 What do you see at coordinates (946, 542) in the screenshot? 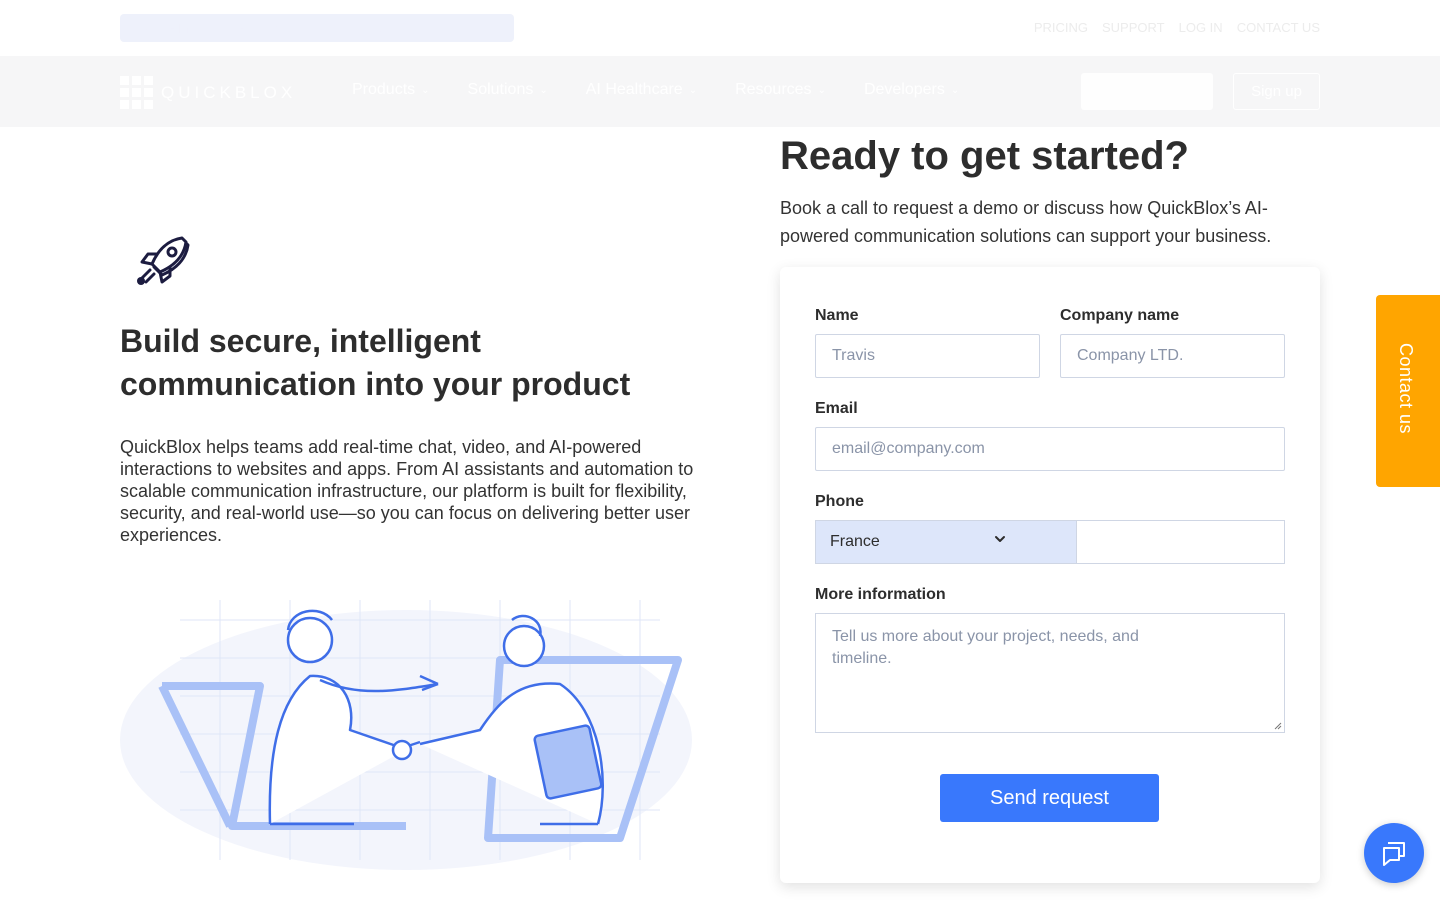
I see `country-select: France` at bounding box center [946, 542].